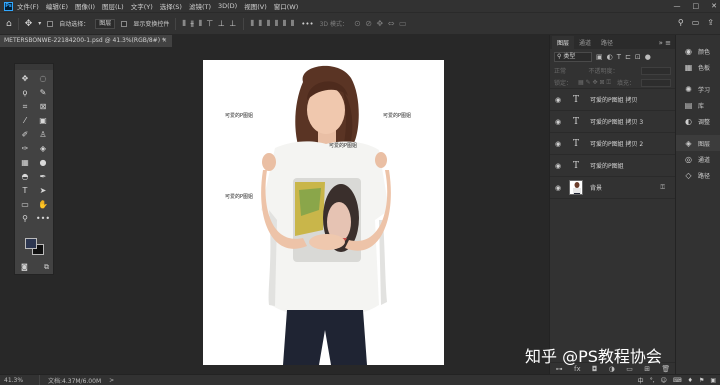 The height and width of the screenshot is (385, 720). What do you see at coordinates (25, 149) in the screenshot?
I see `history-brush-icon: ✑` at bounding box center [25, 149].